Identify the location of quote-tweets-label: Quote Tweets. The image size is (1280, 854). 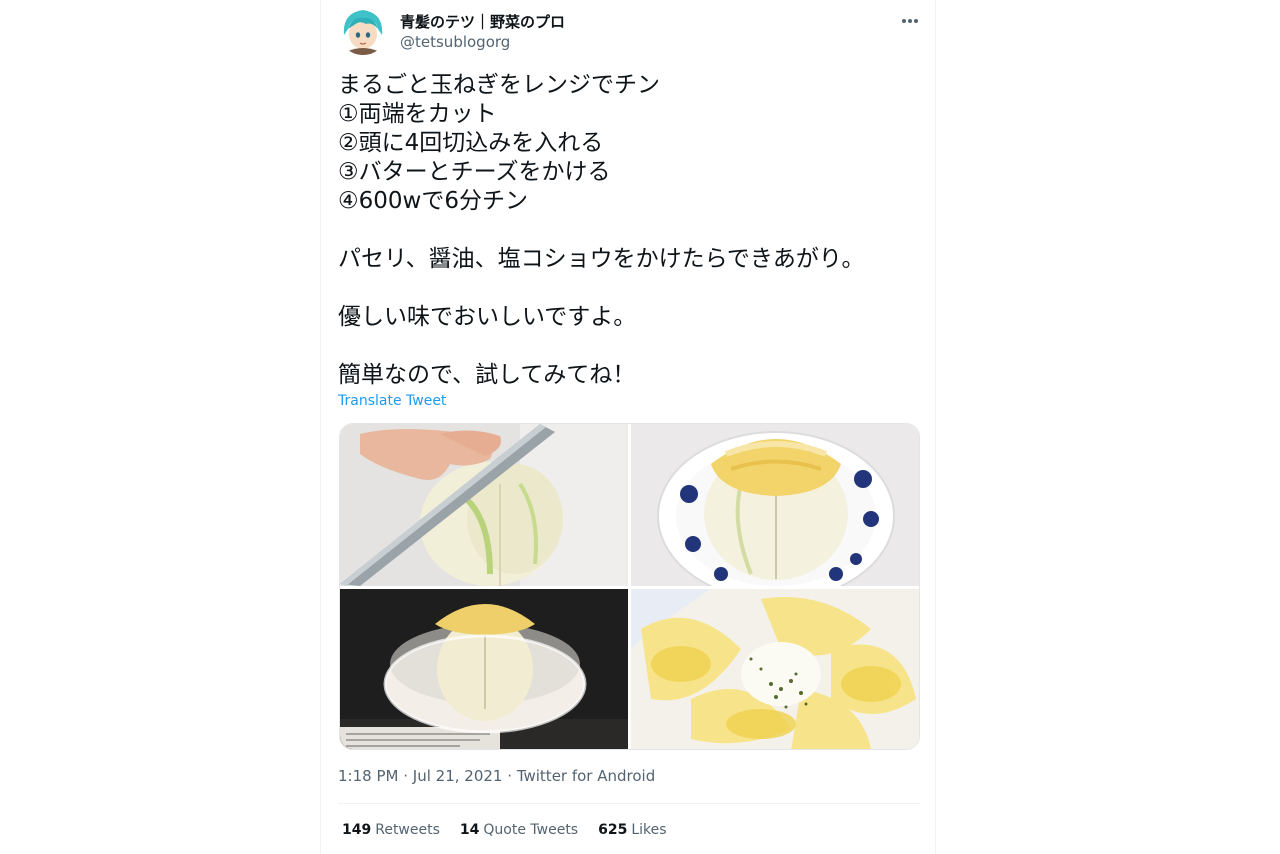
(531, 830).